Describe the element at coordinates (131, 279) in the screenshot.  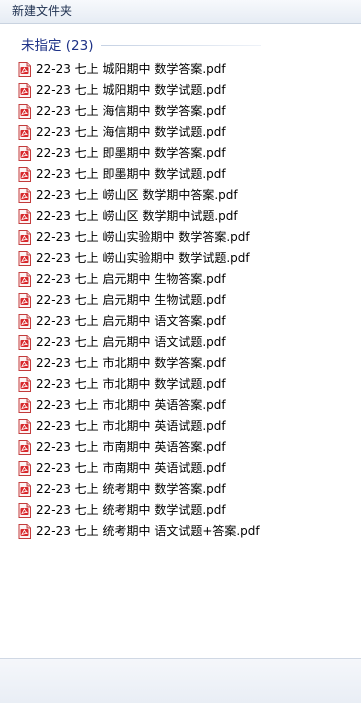
I see `file-name: 22-23 七上 启元期中 生物答案.pdf` at that location.